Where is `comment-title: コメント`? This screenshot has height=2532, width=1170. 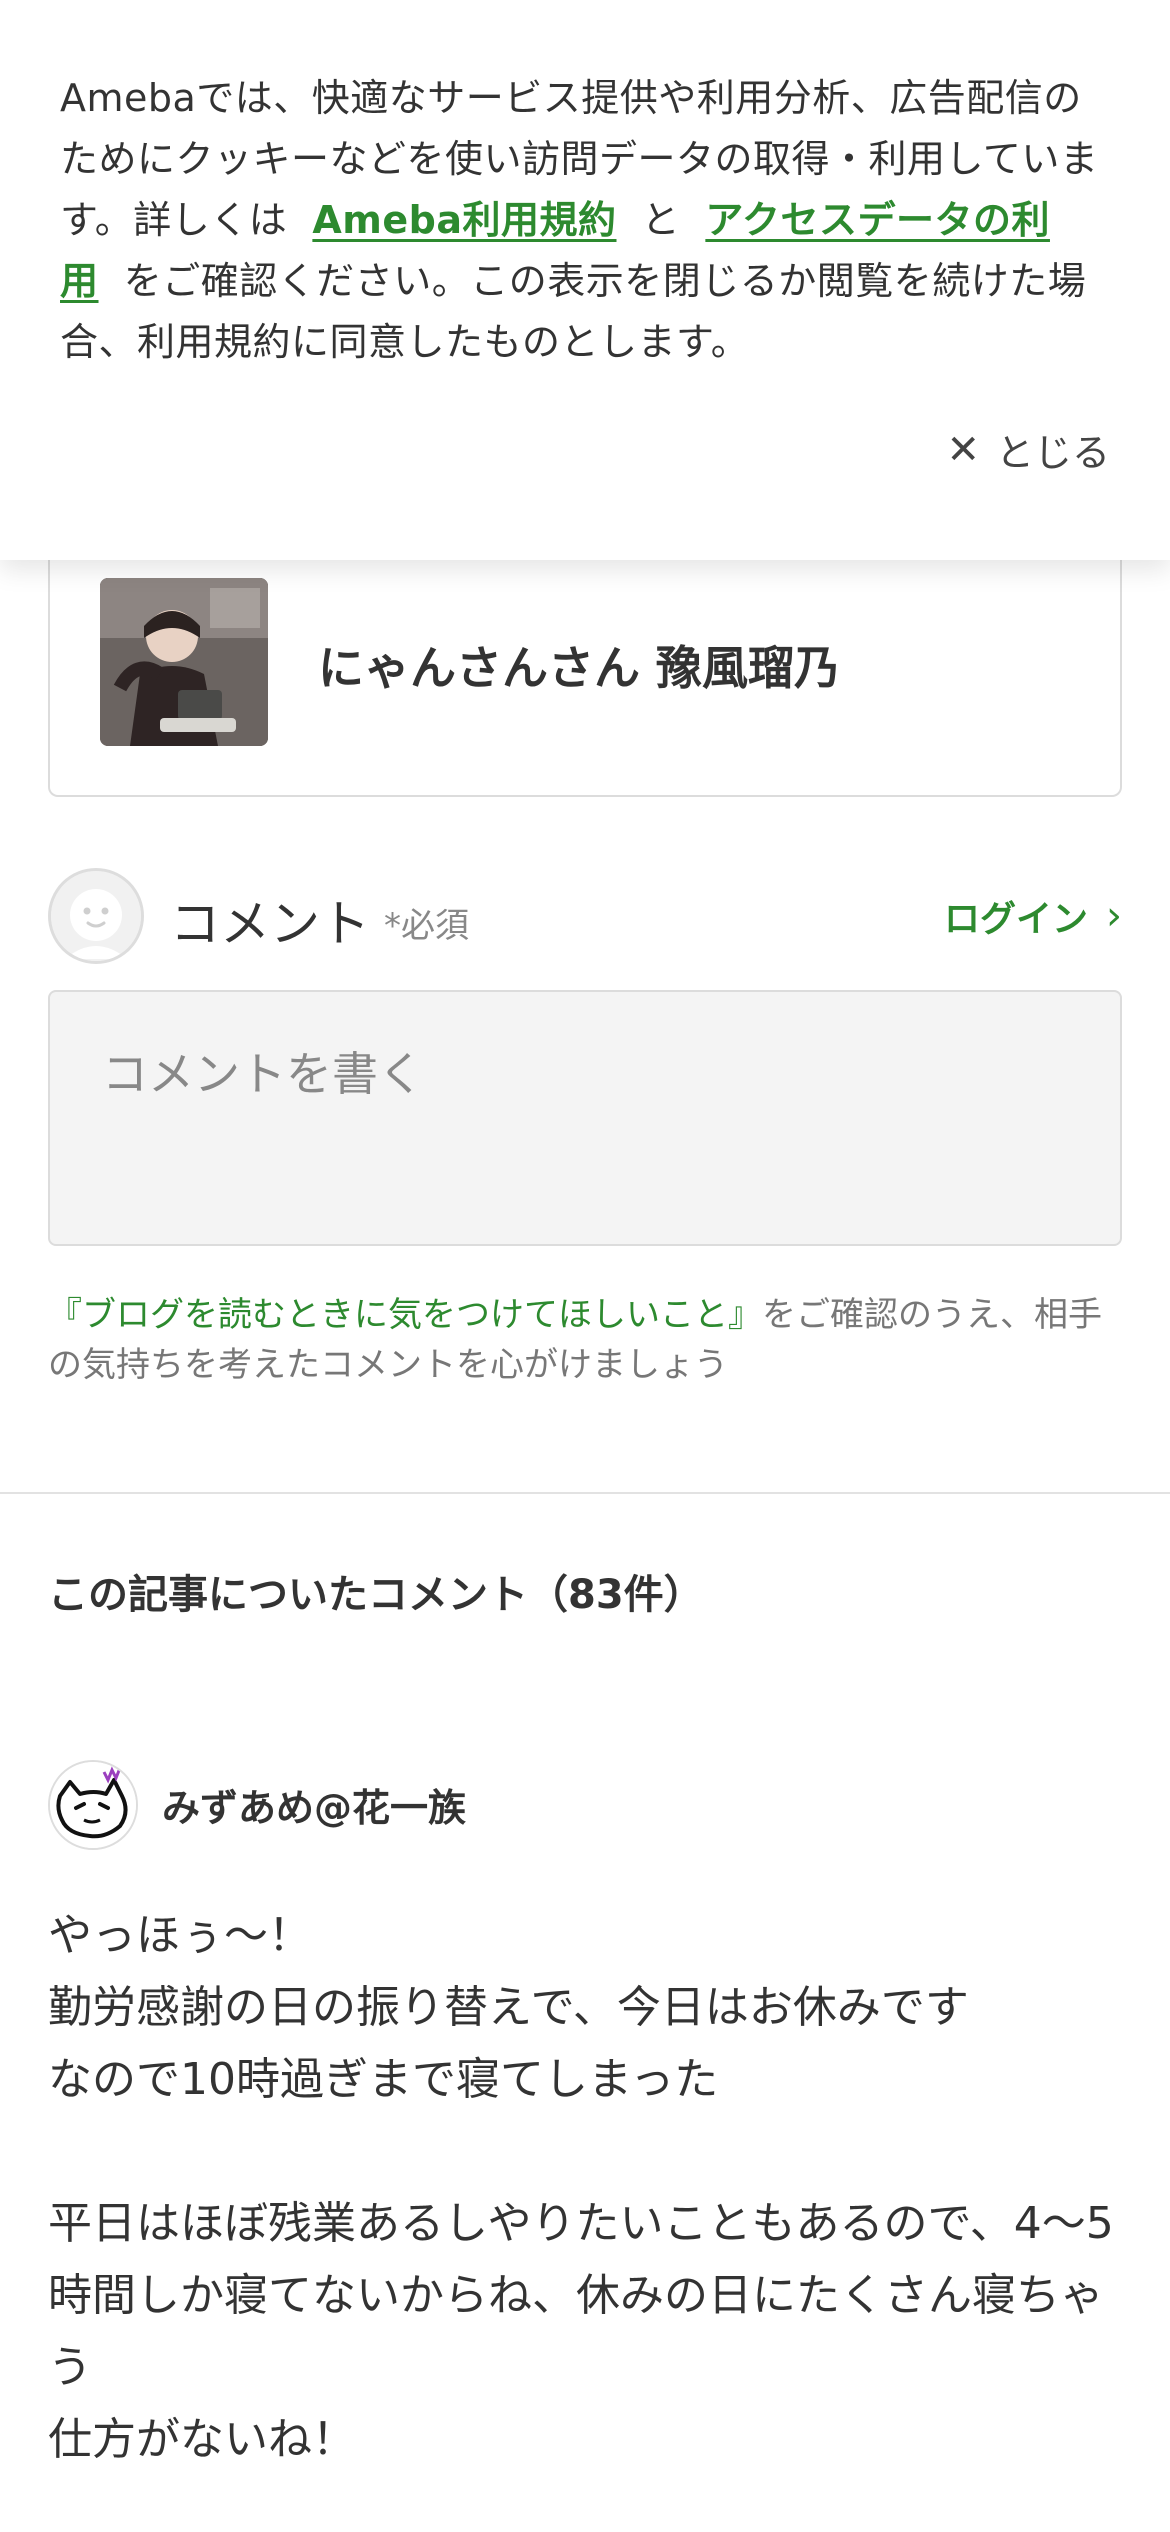 comment-title: コメント is located at coordinates (270, 924).